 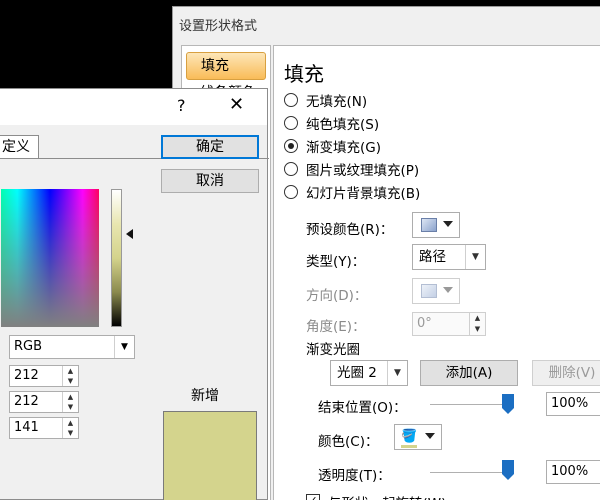 What do you see at coordinates (291, 123) in the screenshot?
I see `radio-solid-fill-circle` at bounding box center [291, 123].